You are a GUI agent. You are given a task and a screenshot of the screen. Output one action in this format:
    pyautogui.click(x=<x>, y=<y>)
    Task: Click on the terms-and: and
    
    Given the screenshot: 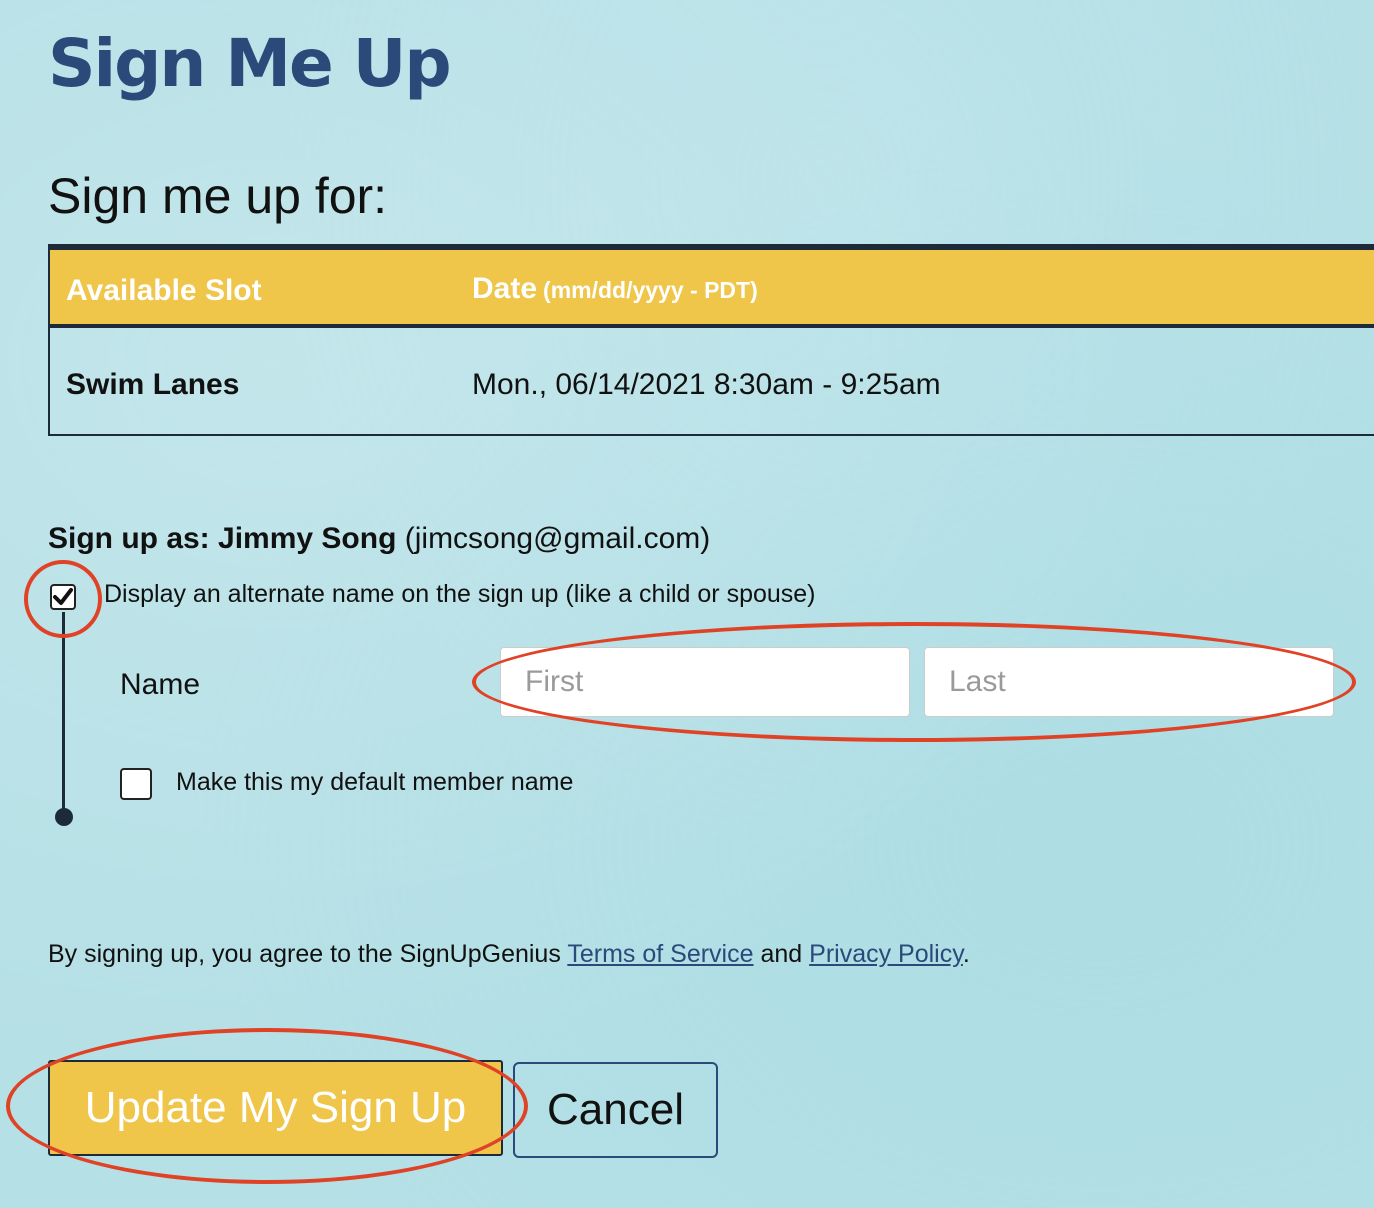 What is the action you would take?
    pyautogui.click(x=781, y=954)
    